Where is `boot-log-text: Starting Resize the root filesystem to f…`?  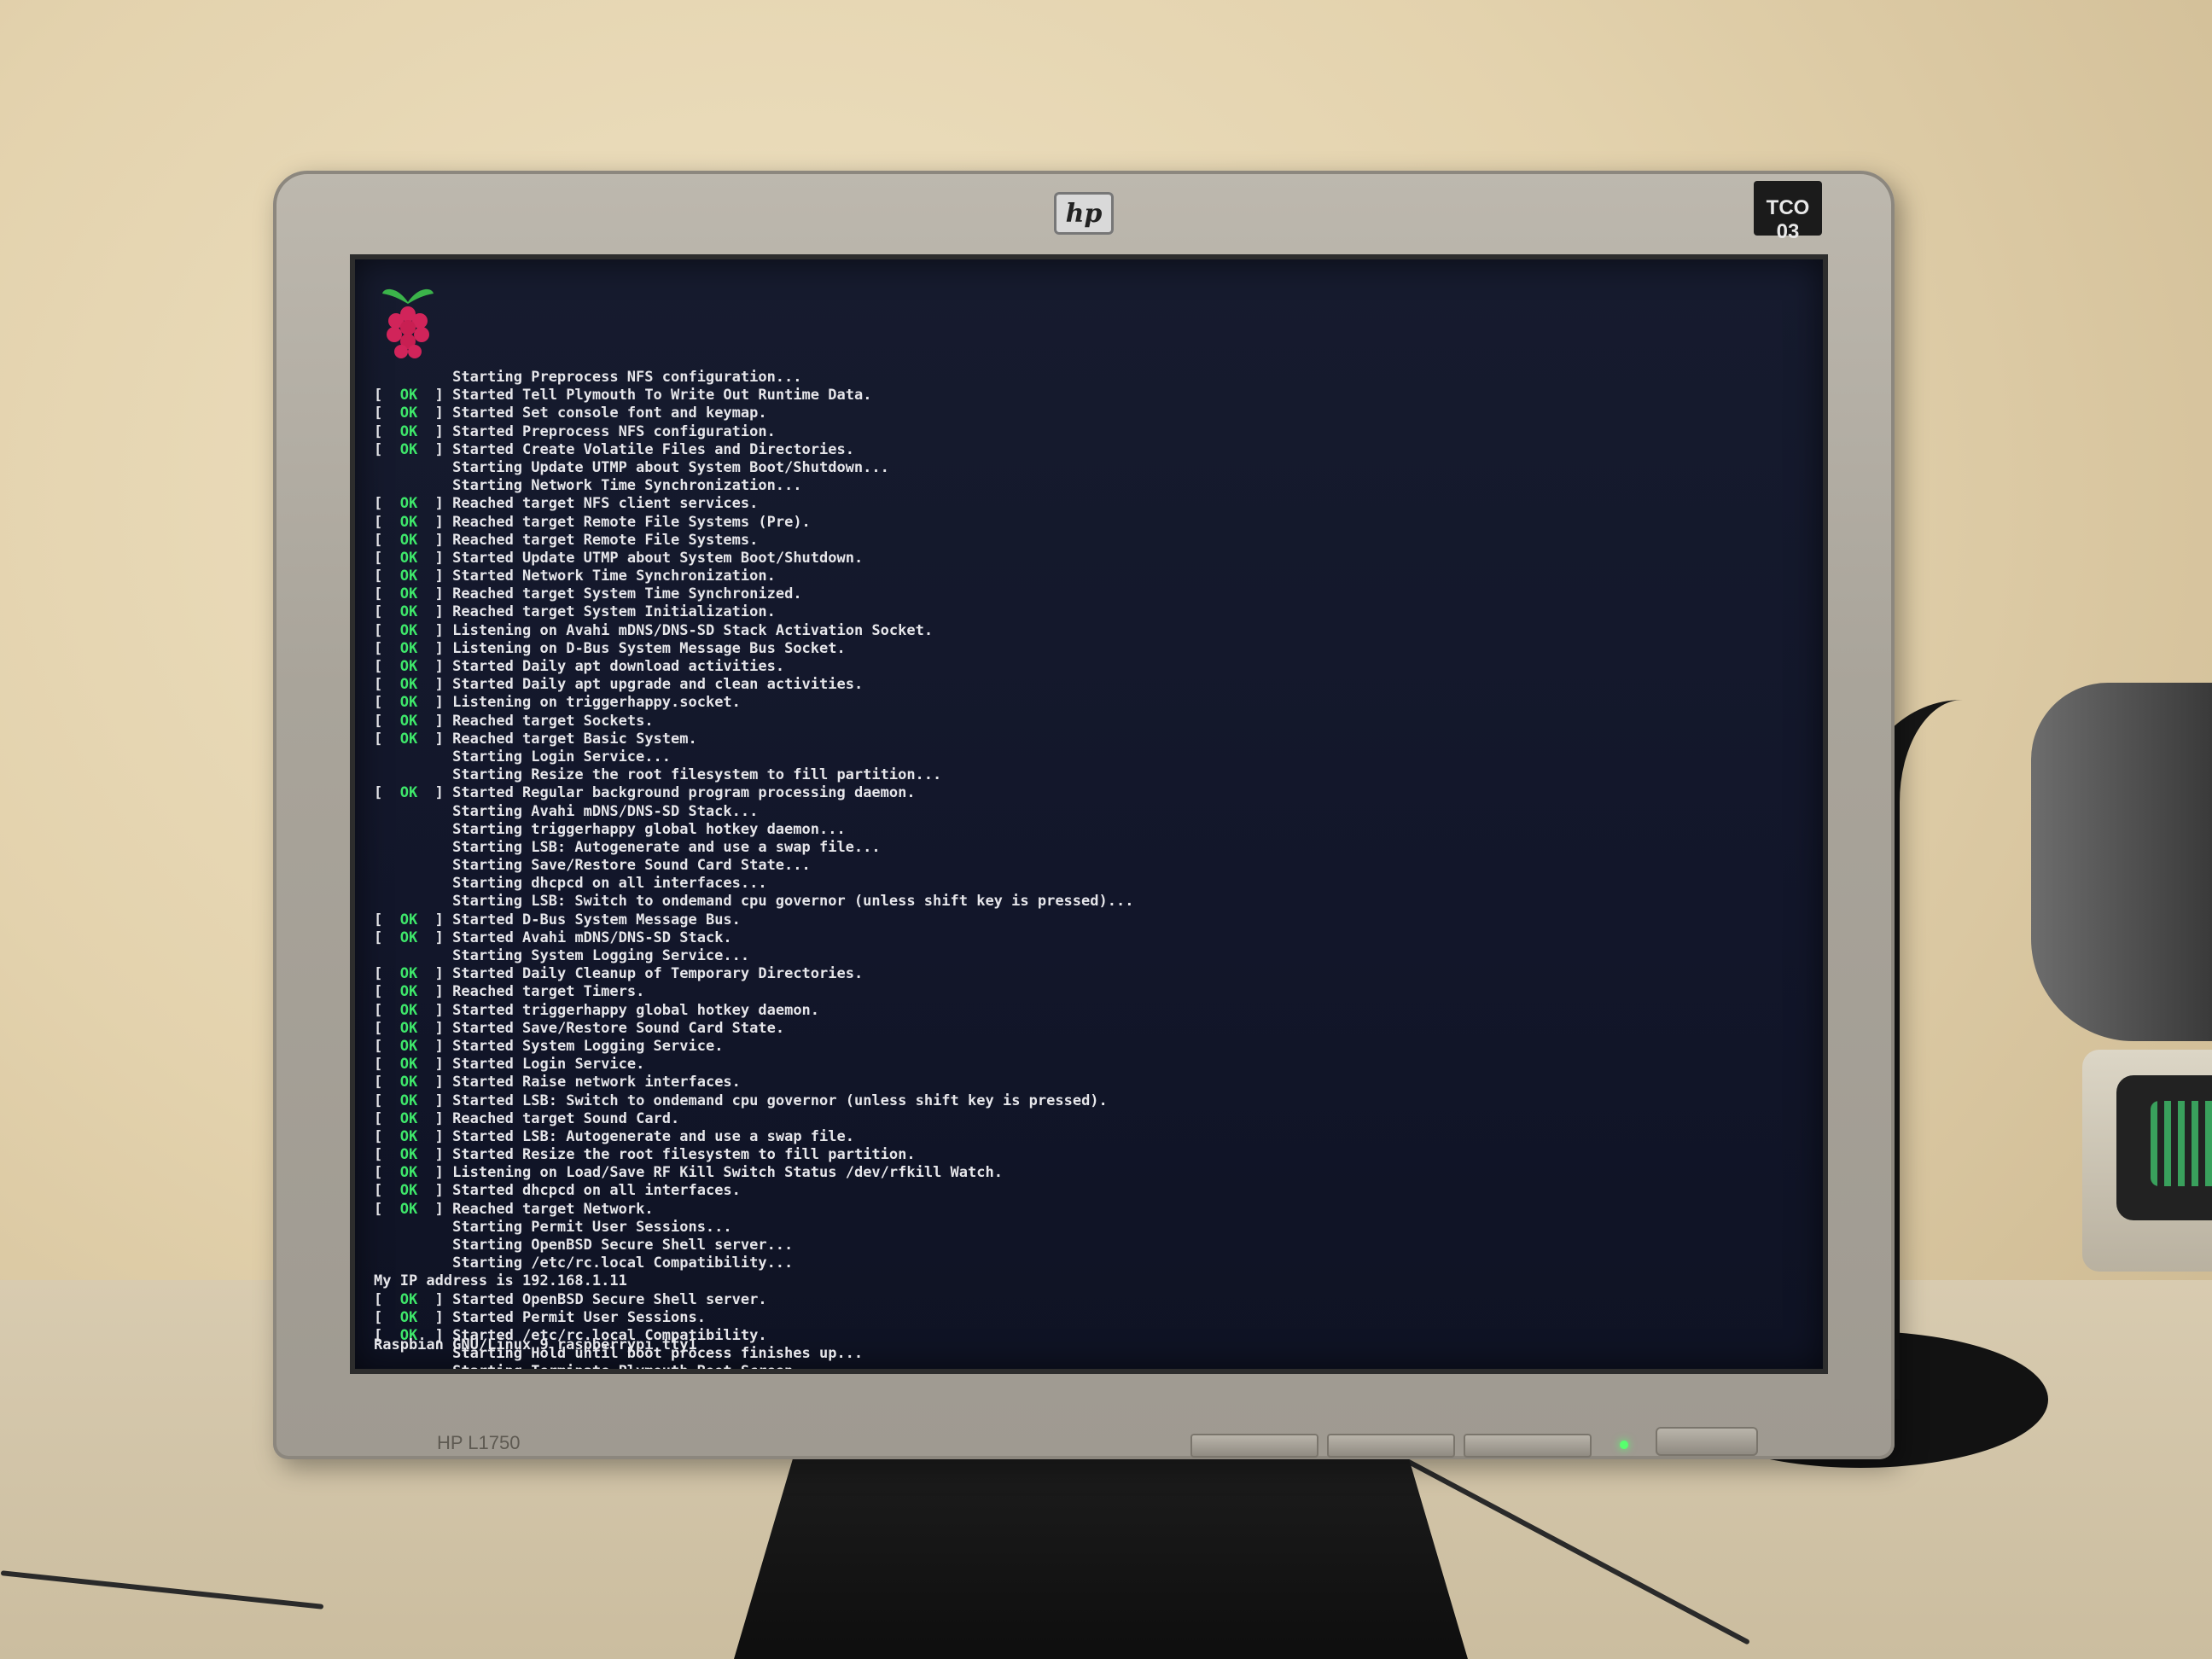
boot-log-text: Starting Resize the root filesystem to f… is located at coordinates (658, 775).